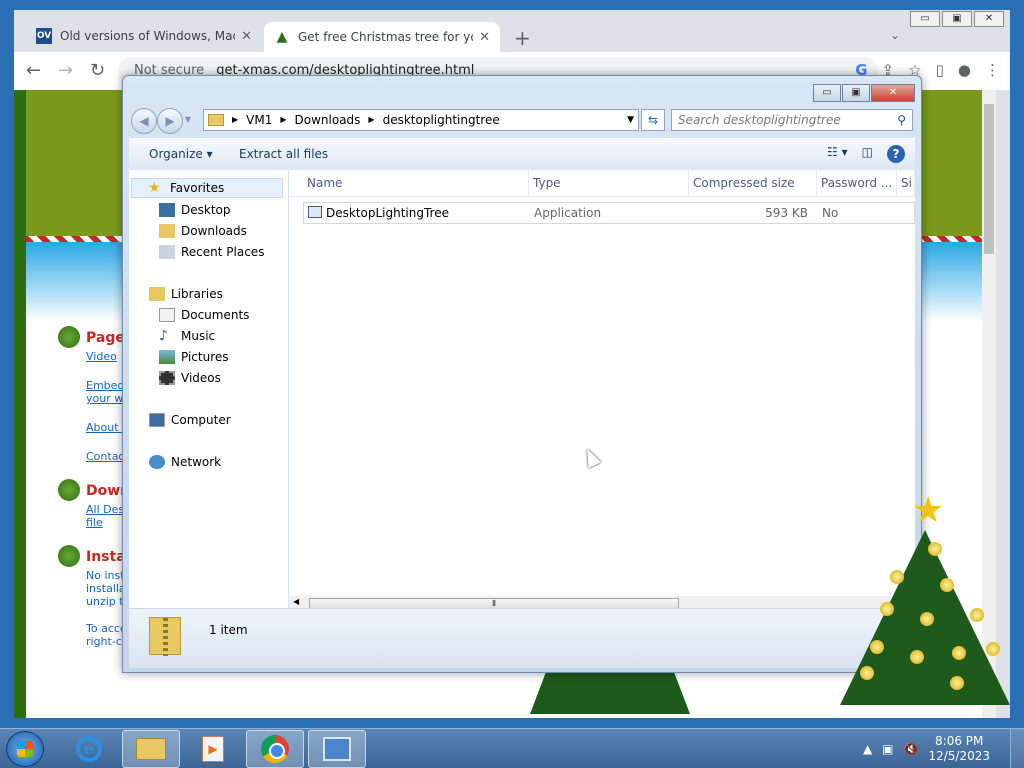  What do you see at coordinates (964, 70) in the screenshot?
I see `profile-avatar-icon: ●` at bounding box center [964, 70].